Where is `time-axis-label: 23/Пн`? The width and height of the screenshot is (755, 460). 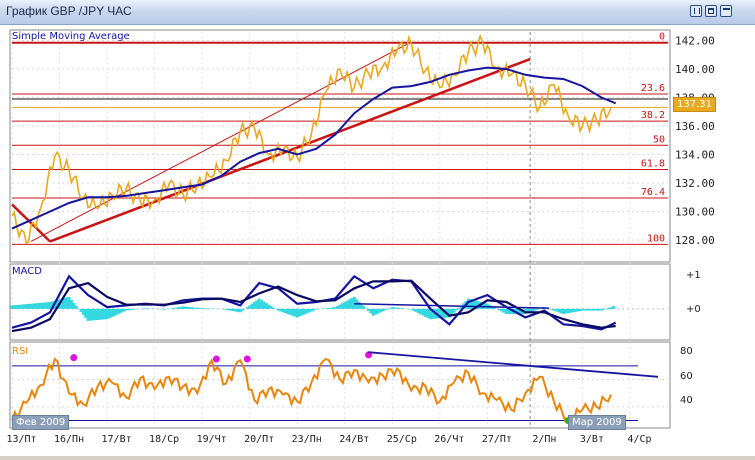
time-axis-label: 23/Пн is located at coordinates (307, 439).